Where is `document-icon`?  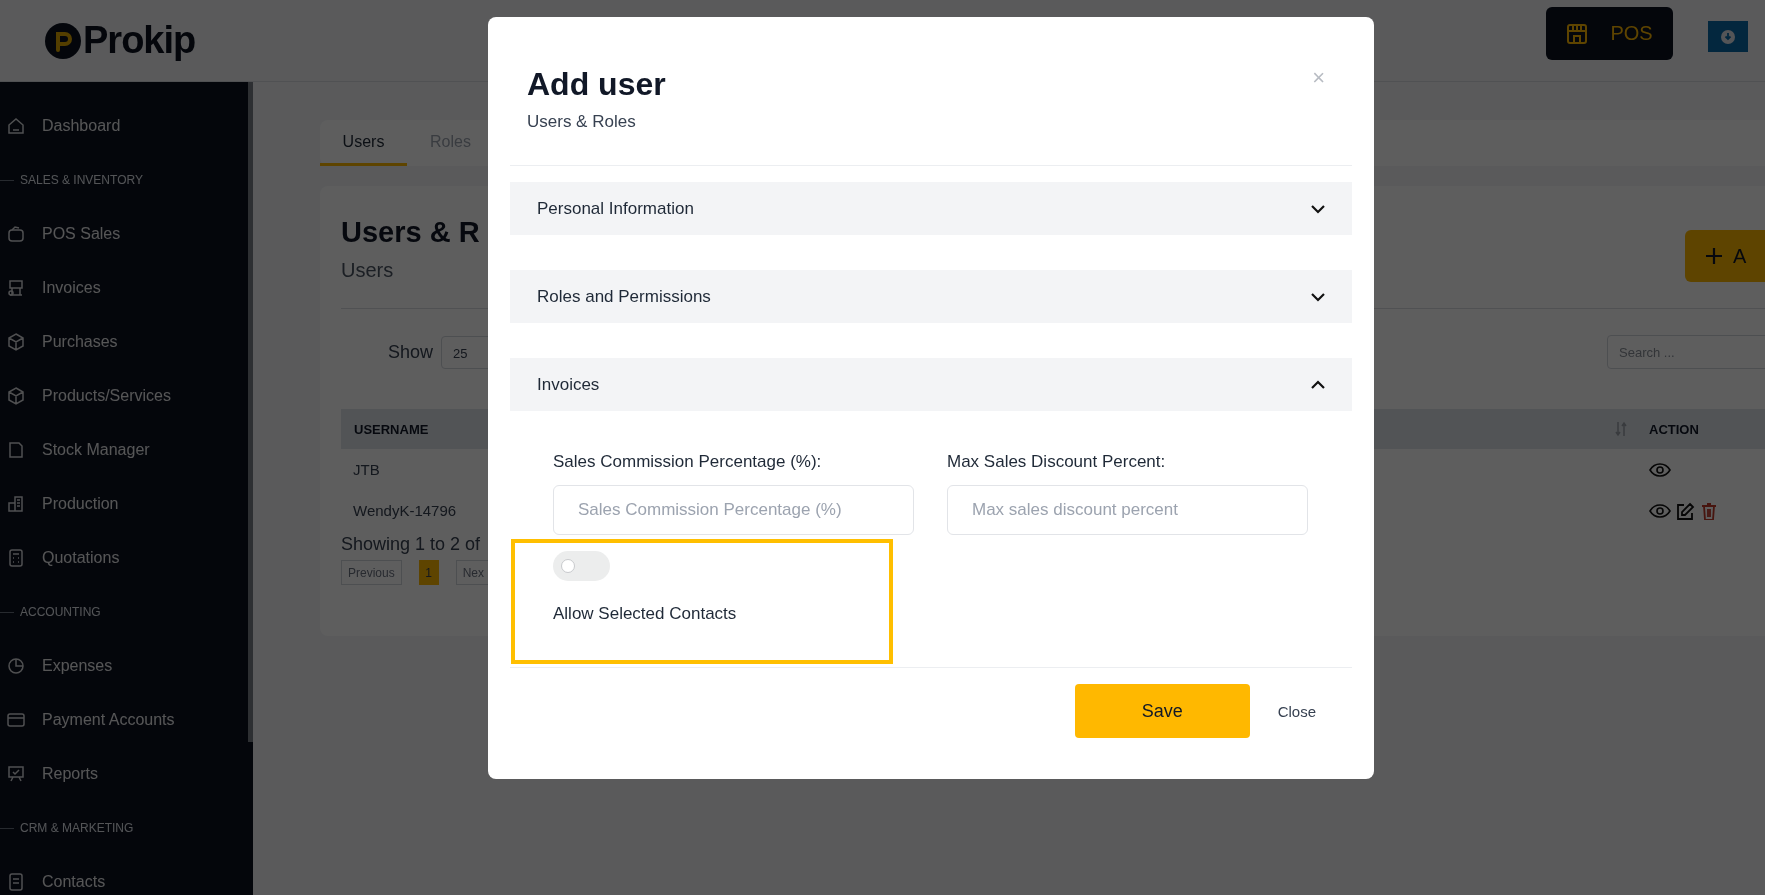
document-icon is located at coordinates (16, 882).